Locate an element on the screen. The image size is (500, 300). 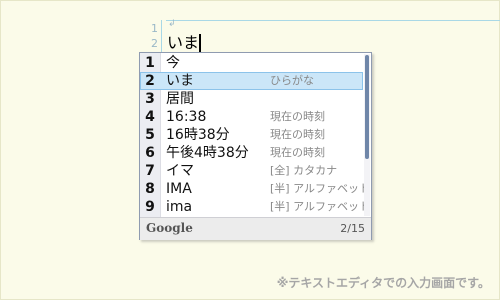
candidate-index: 5 is located at coordinates (150, 135).